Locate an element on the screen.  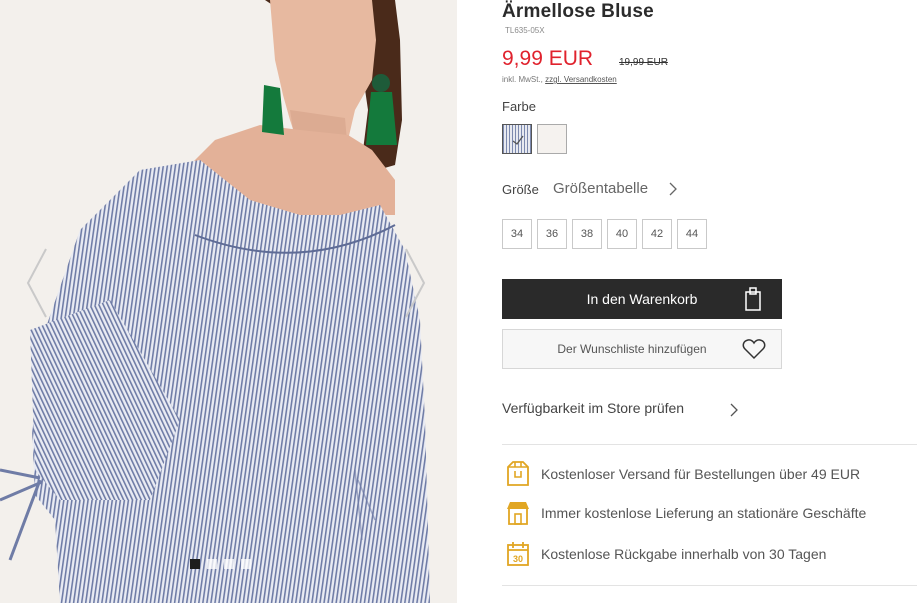
truck-box-icon is located at coordinates (518, 473).